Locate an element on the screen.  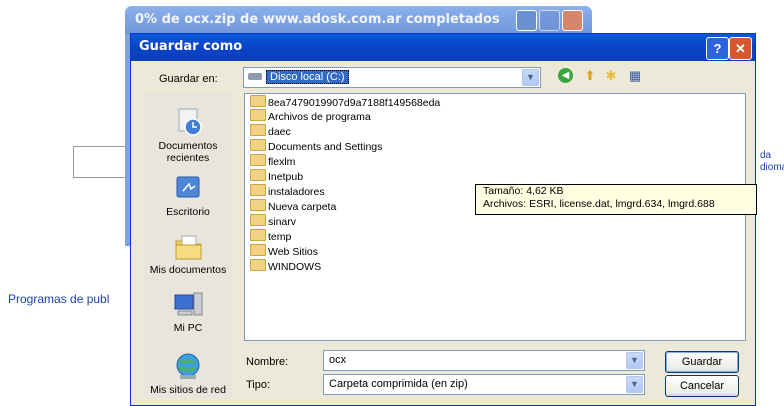
list-item: 8ea7479019907d9a7188f149568eda is located at coordinates (345, 102).